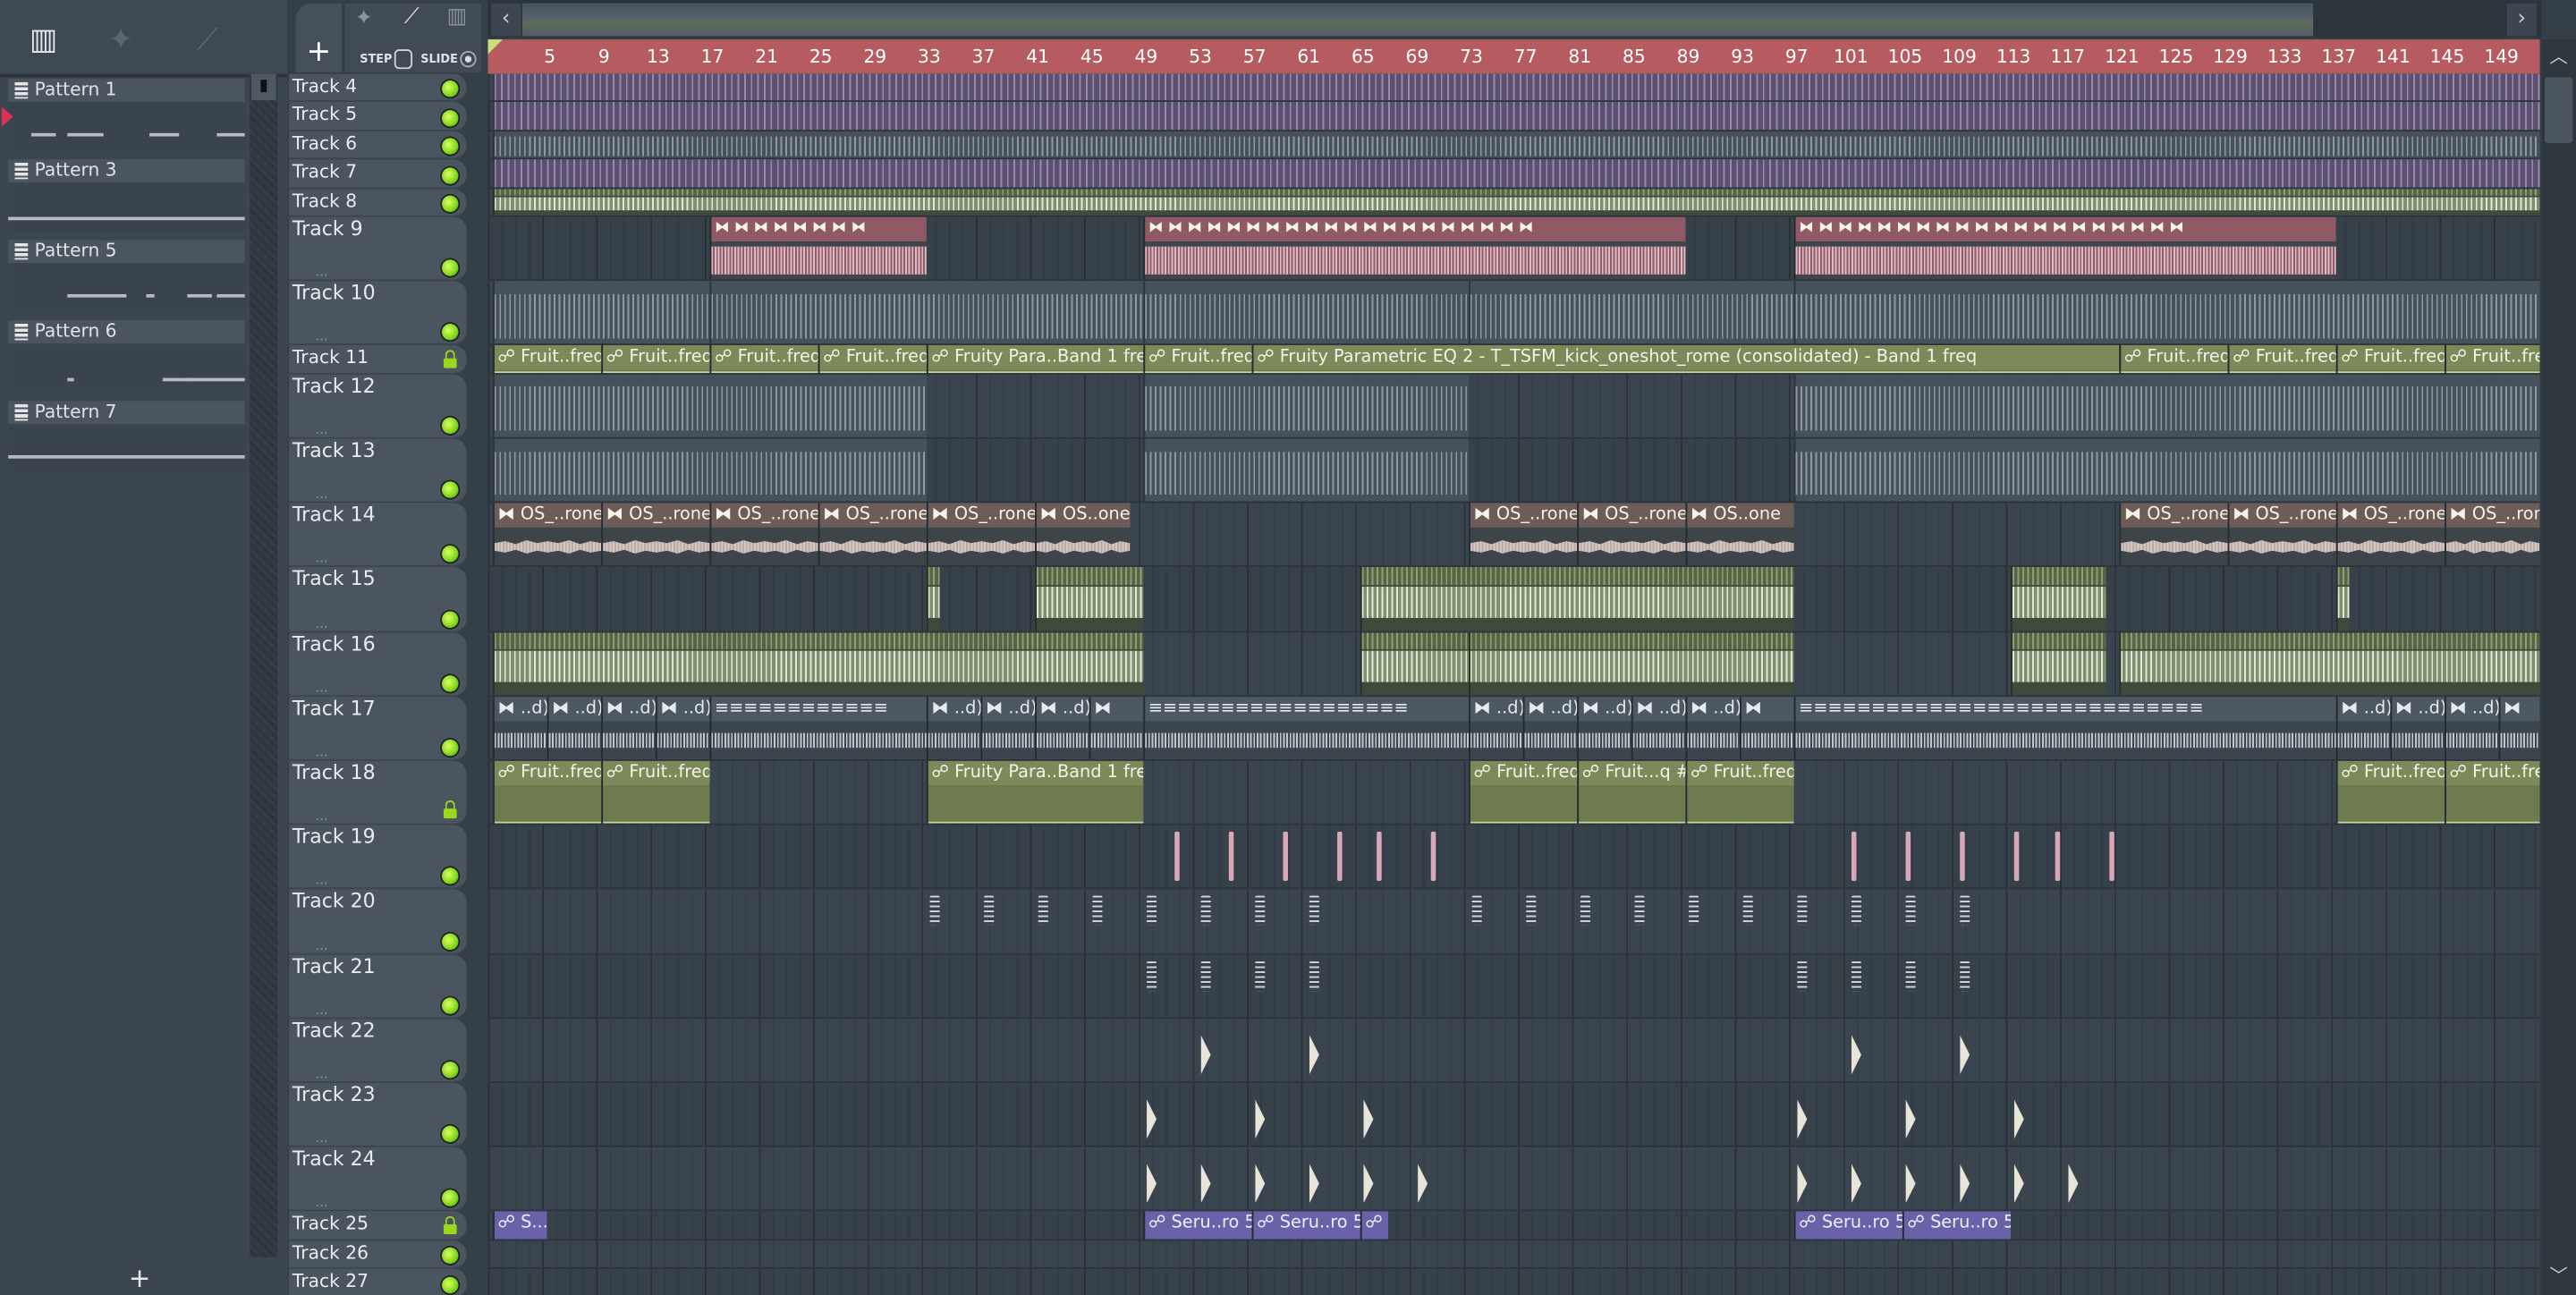  What do you see at coordinates (126, 90) in the screenshot?
I see `pattern-label: Pattern 1` at bounding box center [126, 90].